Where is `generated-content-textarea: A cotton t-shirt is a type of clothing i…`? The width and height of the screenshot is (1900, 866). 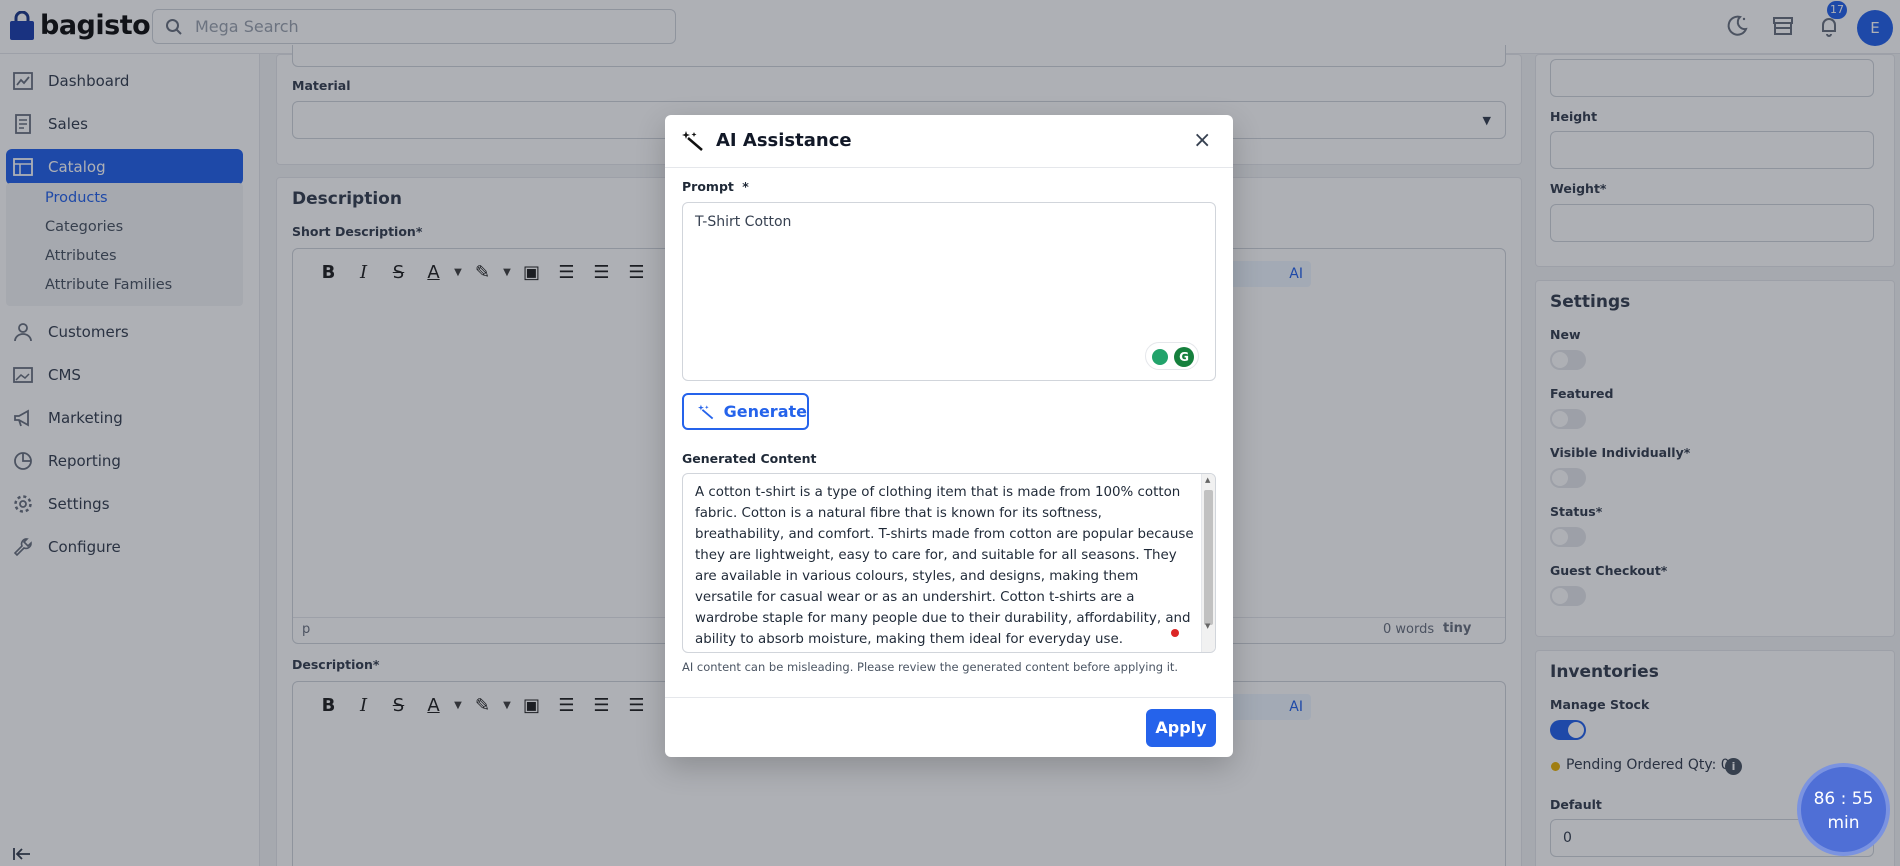 generated-content-textarea: A cotton t-shirt is a type of clothing i… is located at coordinates (949, 563).